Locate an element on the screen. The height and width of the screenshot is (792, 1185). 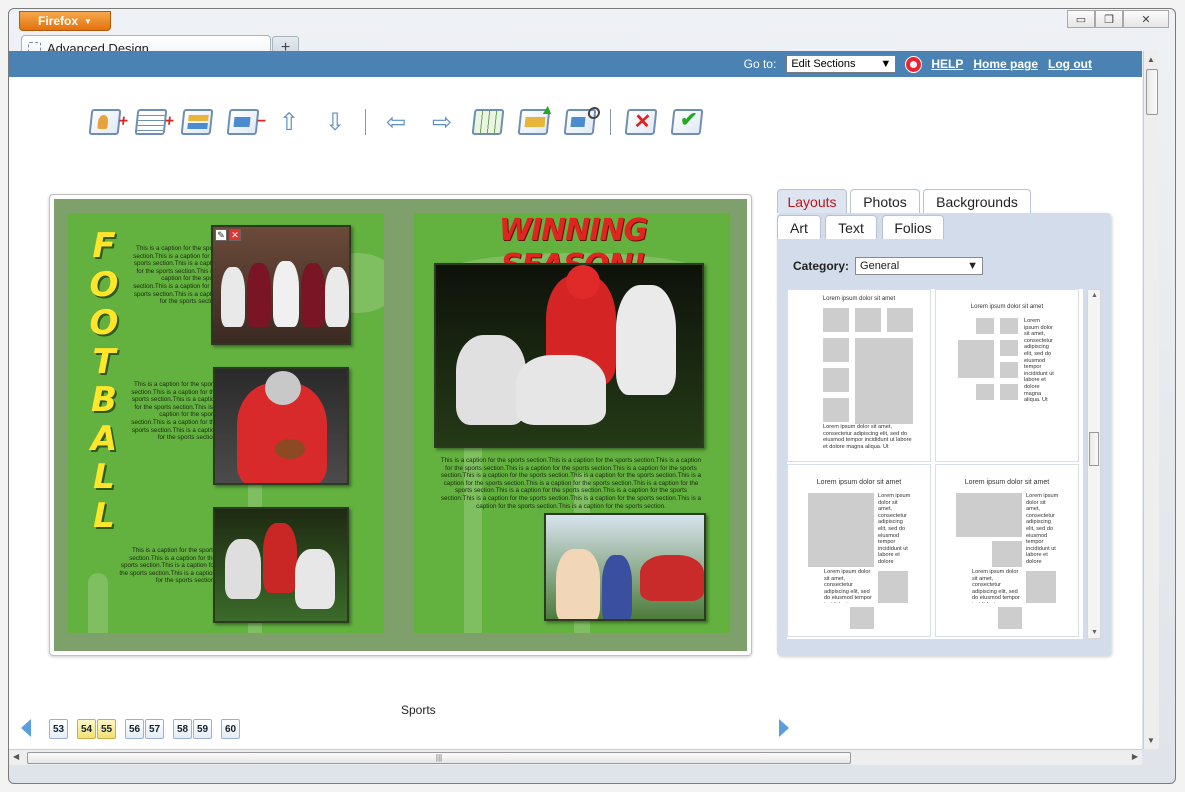
close-button: ✕ is located at coordinates (1146, 19).